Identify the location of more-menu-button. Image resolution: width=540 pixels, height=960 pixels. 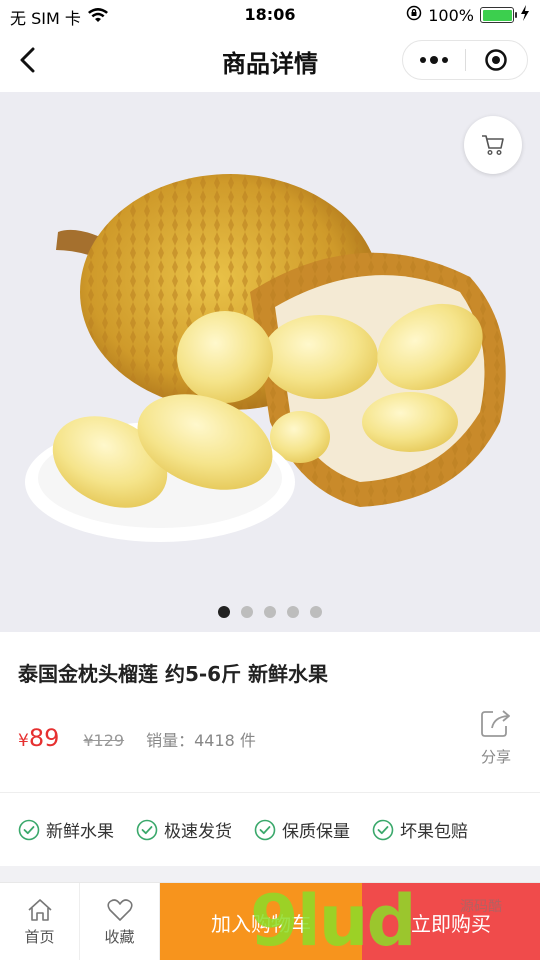
(434, 60).